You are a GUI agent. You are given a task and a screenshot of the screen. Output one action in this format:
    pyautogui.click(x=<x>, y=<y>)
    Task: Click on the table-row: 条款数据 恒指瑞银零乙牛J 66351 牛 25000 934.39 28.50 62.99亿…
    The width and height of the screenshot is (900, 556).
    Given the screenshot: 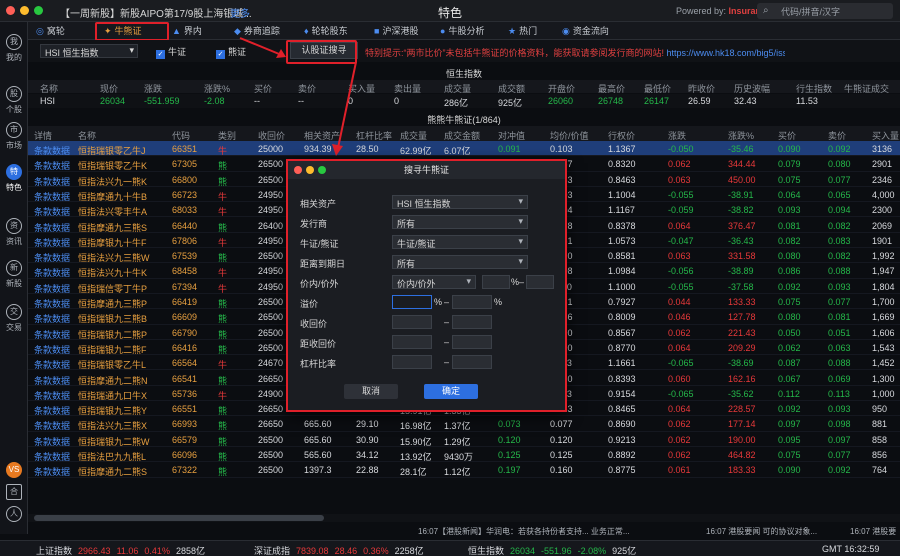 What is the action you would take?
    pyautogui.click(x=464, y=149)
    